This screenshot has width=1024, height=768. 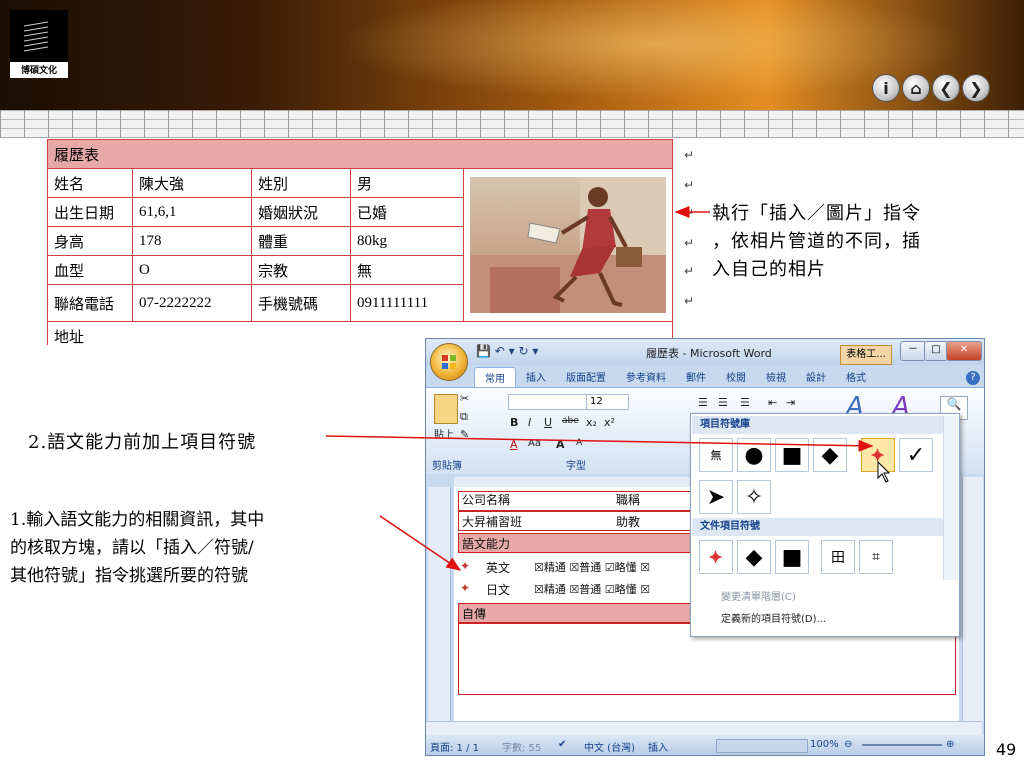 What do you see at coordinates (420, 543) in the screenshot?
I see `symbol-arrow` at bounding box center [420, 543].